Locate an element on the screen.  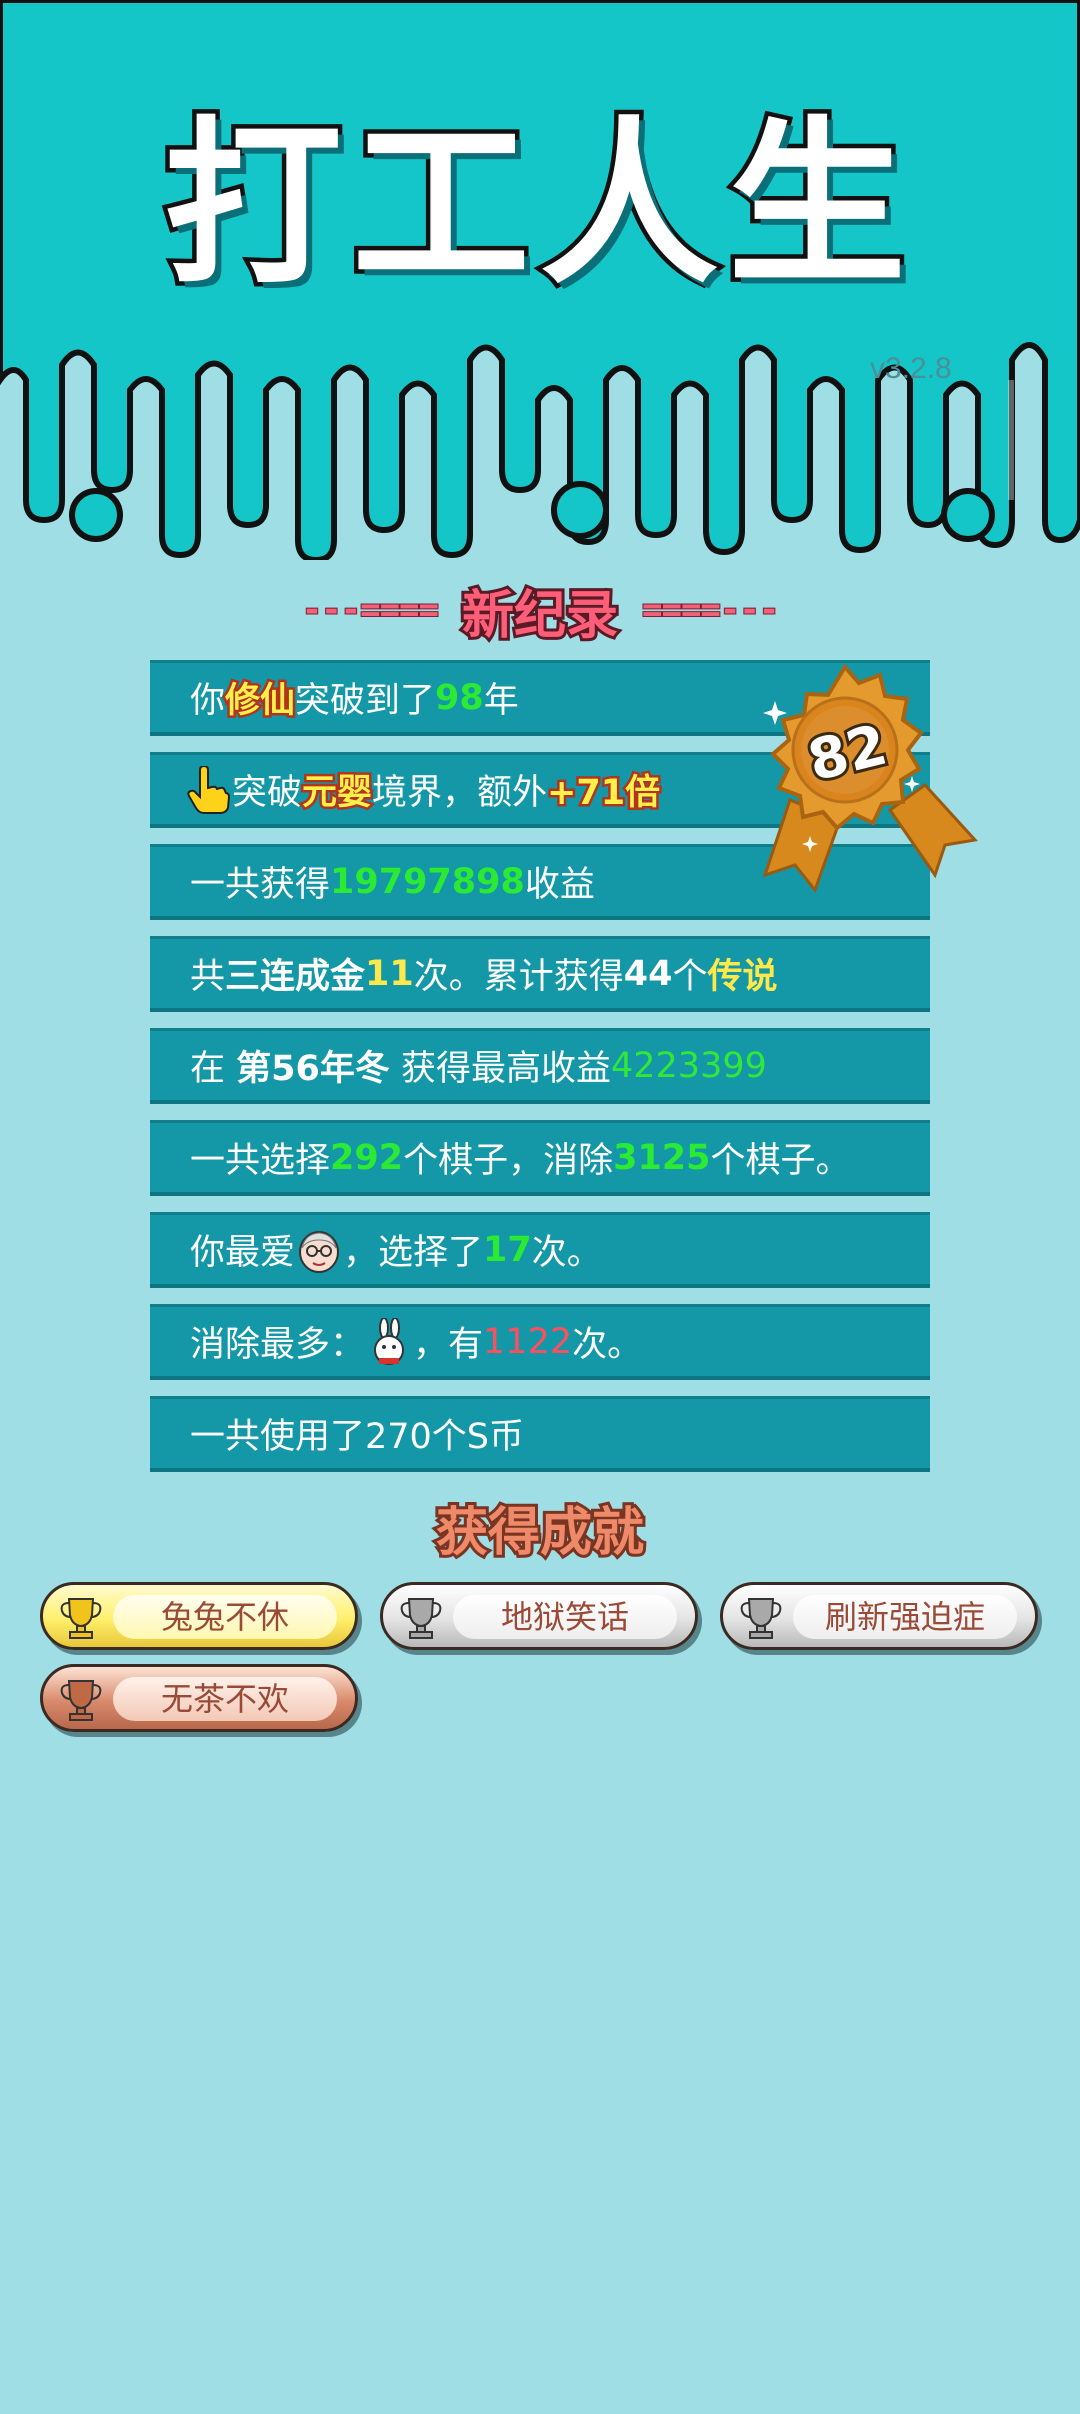
eliminated-pieces-count: 3125 is located at coordinates (662, 1157).